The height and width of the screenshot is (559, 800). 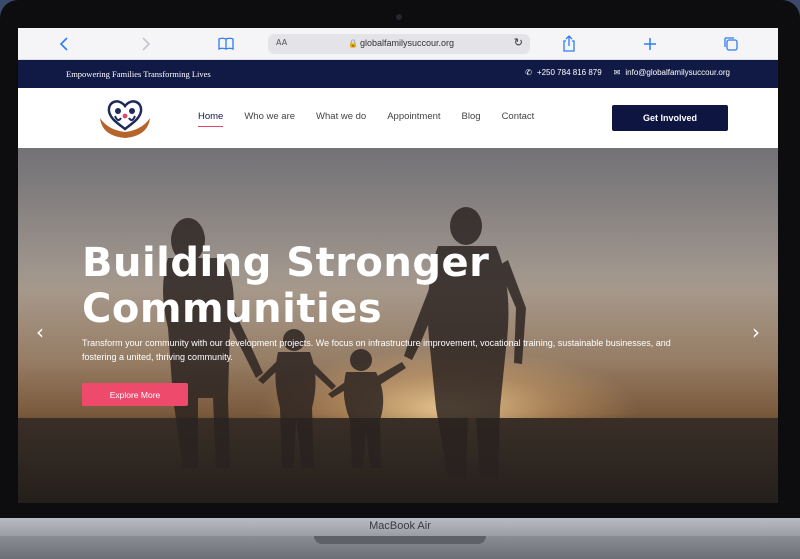 What do you see at coordinates (135, 394) in the screenshot?
I see `explore-more-button: Explore More` at bounding box center [135, 394].